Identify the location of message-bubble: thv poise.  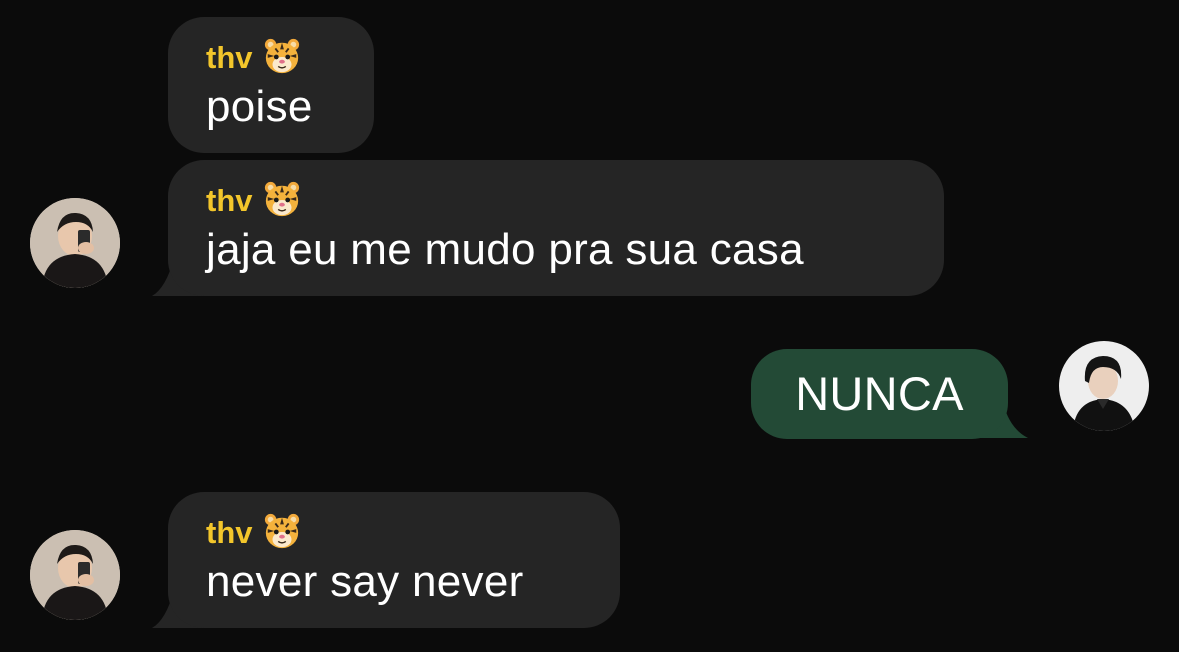
(271, 85).